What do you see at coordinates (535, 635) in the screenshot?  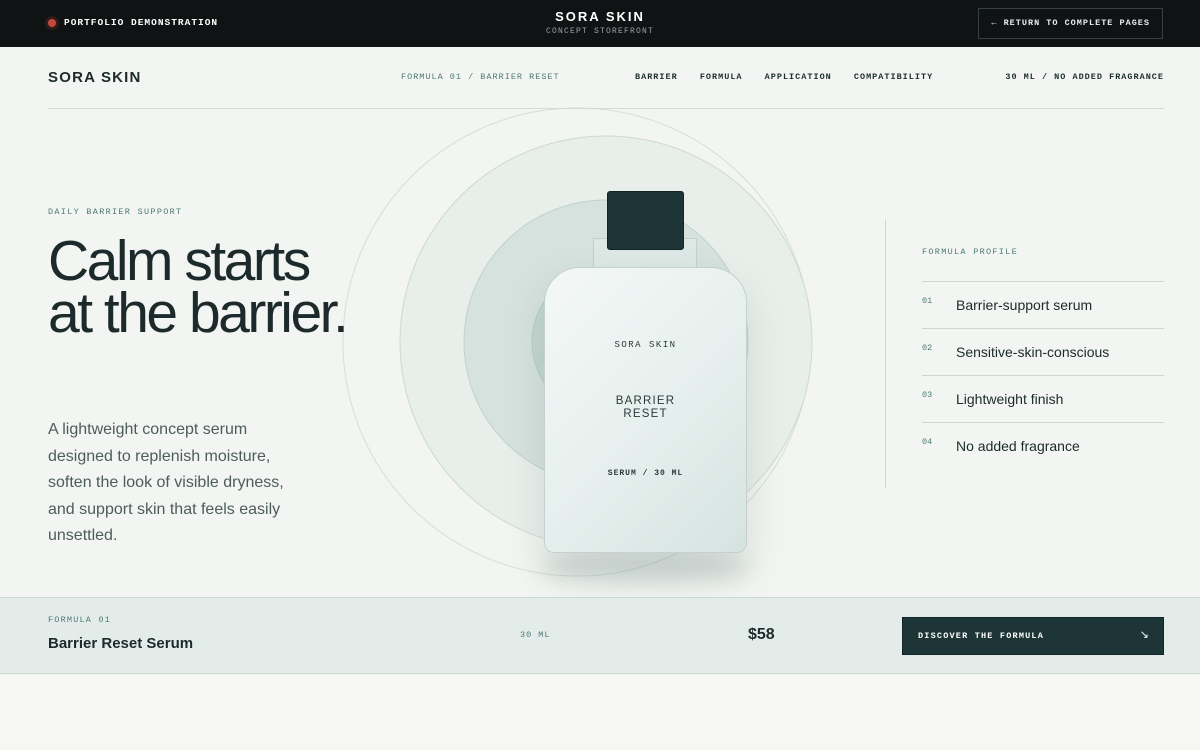 I see `product-size: 30 ML` at bounding box center [535, 635].